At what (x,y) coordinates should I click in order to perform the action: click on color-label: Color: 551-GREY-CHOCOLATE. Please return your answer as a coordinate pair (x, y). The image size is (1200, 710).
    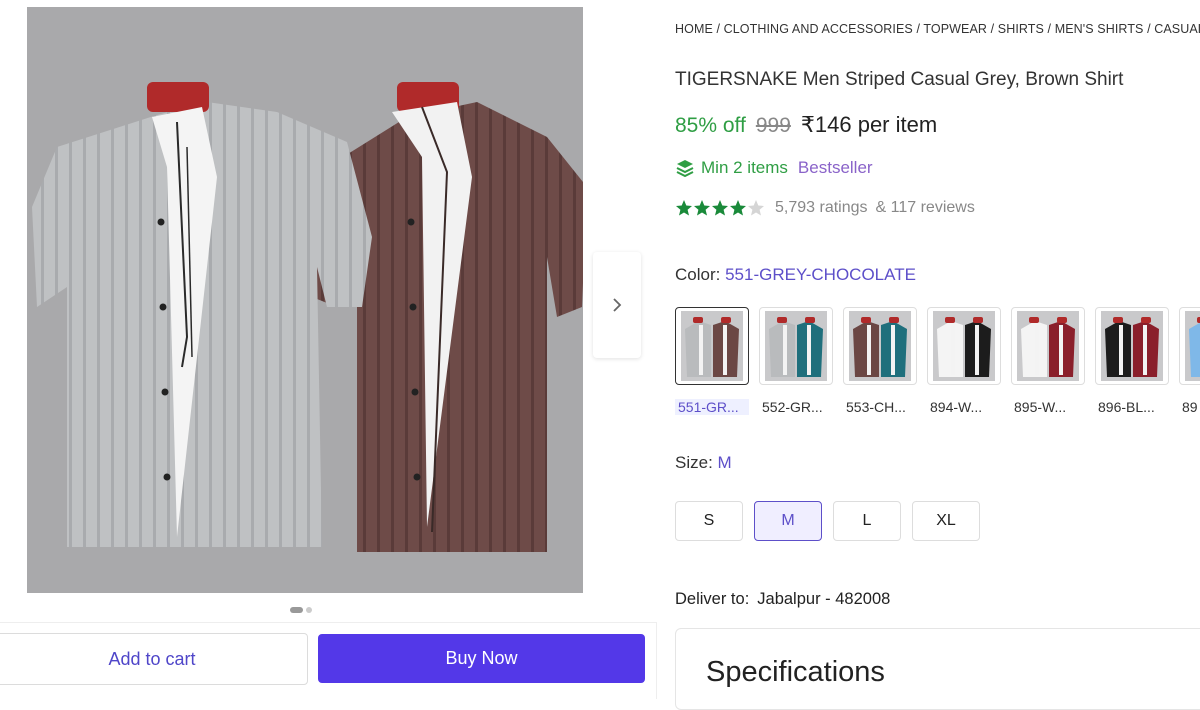
    Looking at the image, I should click on (795, 275).